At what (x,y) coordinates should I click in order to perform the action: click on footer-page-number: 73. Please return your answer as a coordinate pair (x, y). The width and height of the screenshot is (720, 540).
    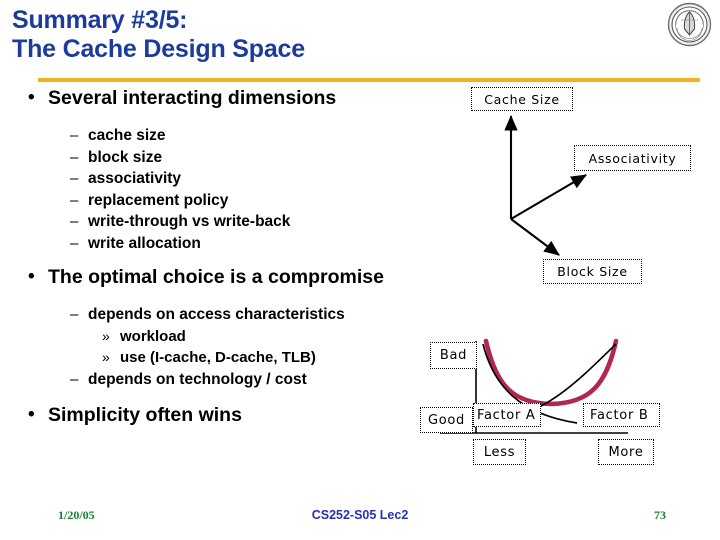
    Looking at the image, I should click on (660, 515).